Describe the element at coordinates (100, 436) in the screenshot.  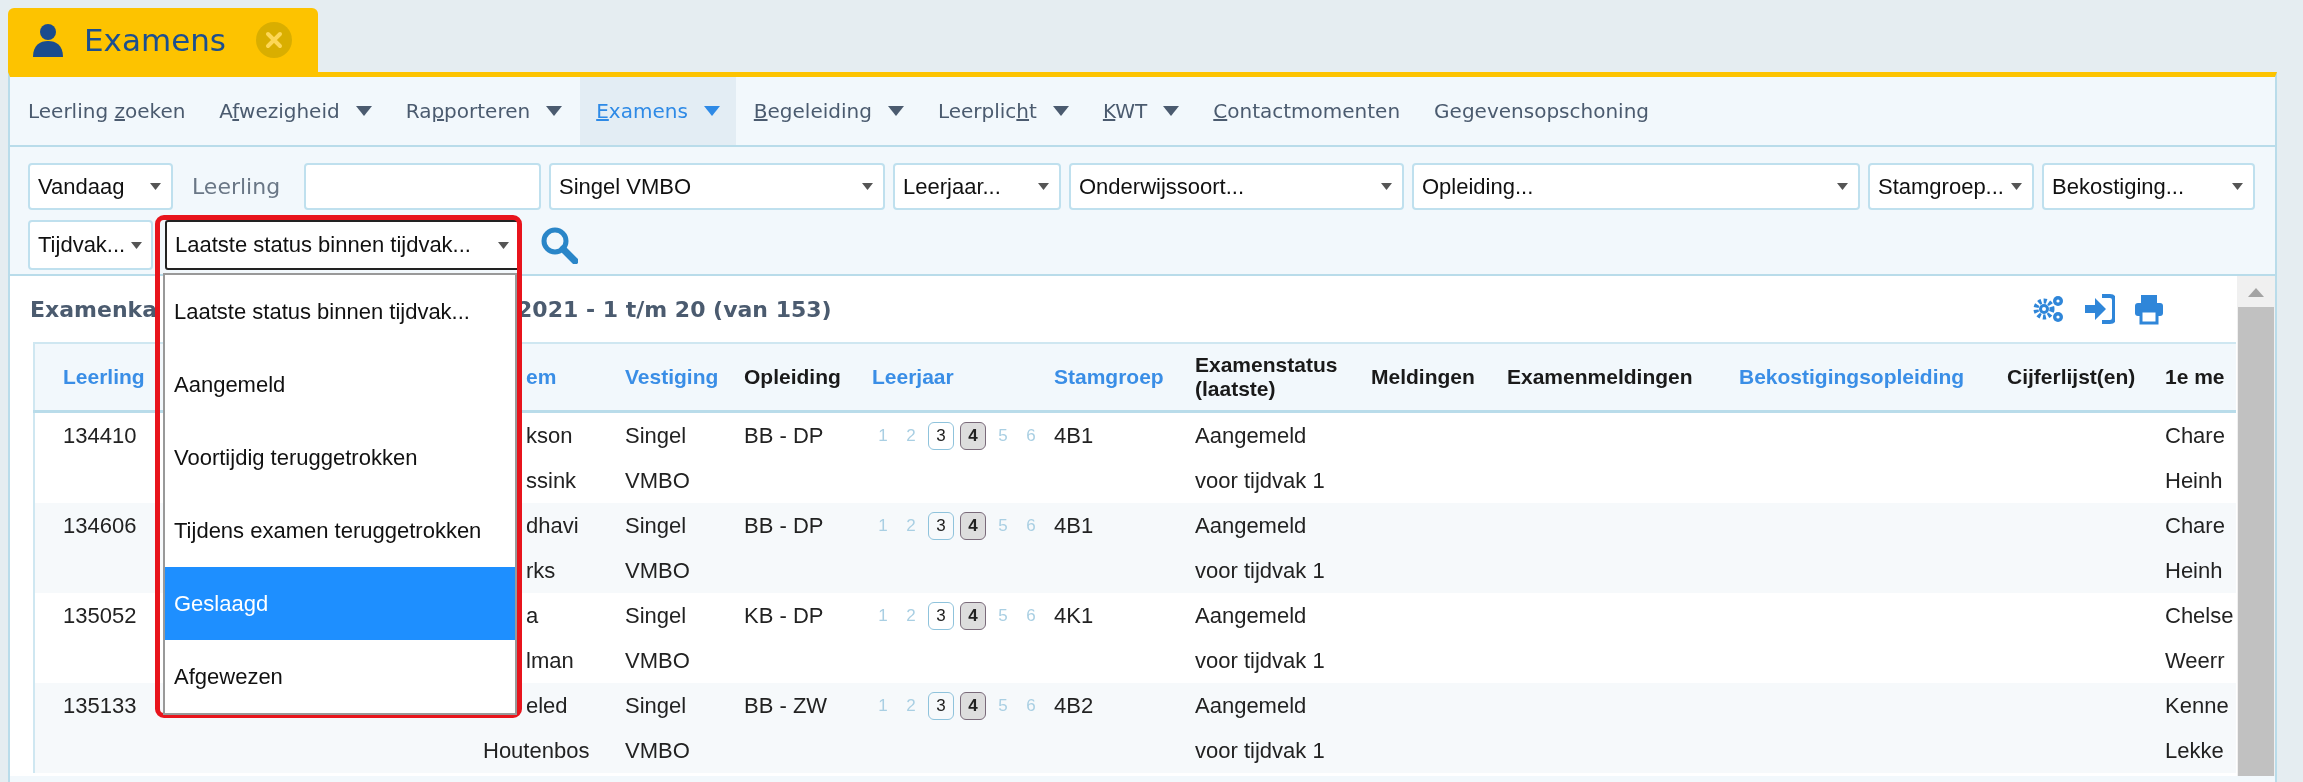
I see `table-cell-text: 134410` at that location.